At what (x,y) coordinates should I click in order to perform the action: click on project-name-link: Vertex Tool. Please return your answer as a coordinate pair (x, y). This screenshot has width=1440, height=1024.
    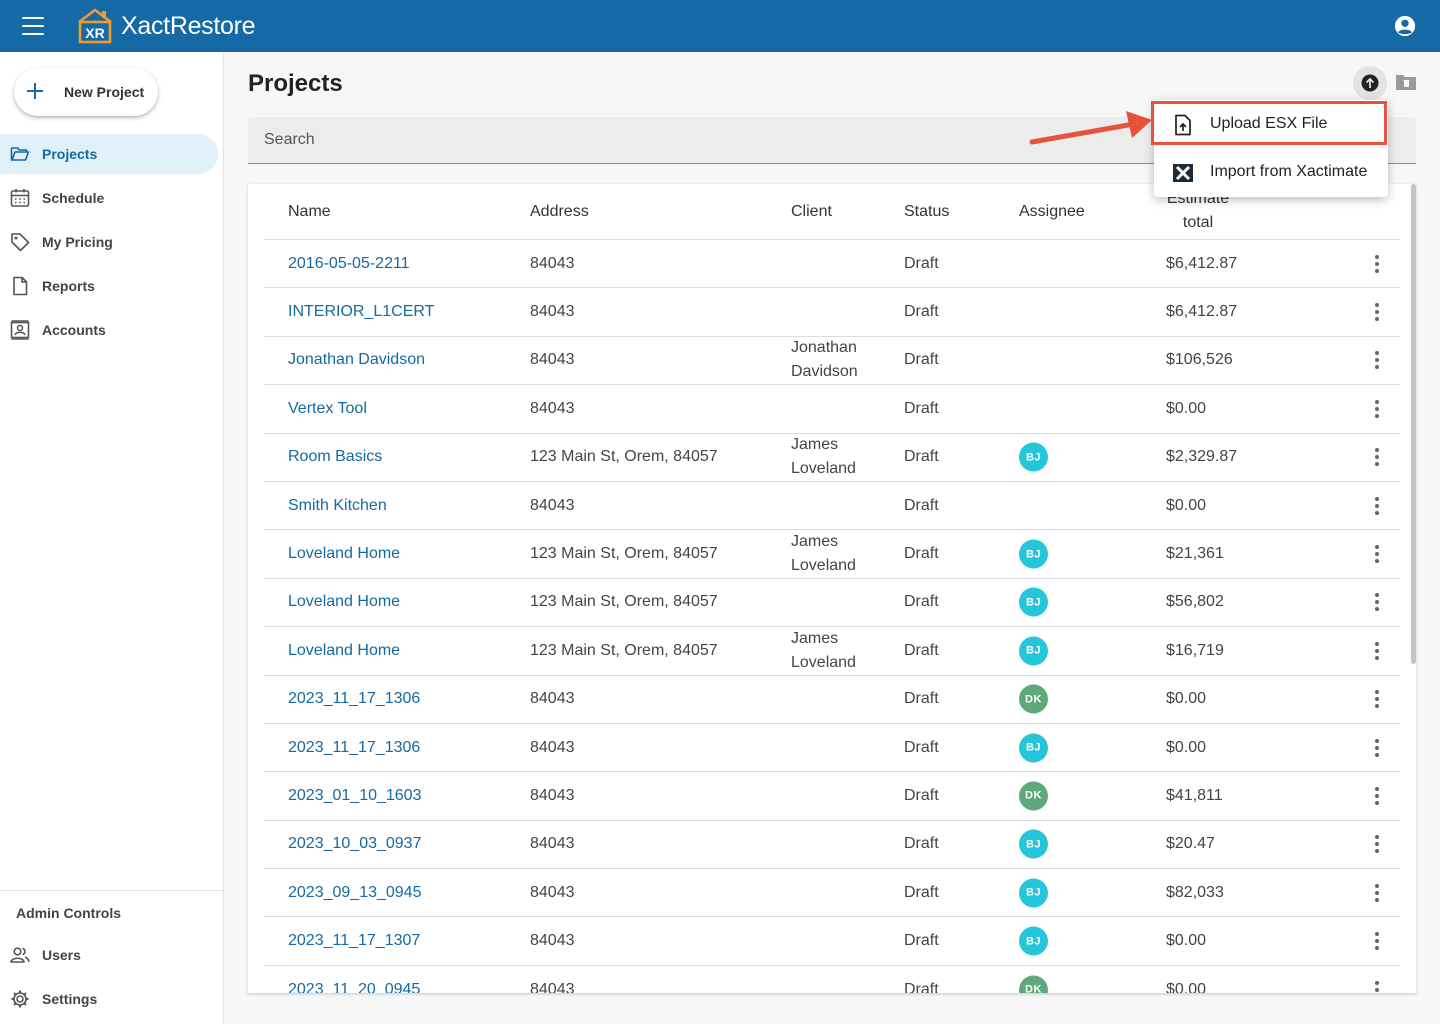
    Looking at the image, I should click on (327, 409).